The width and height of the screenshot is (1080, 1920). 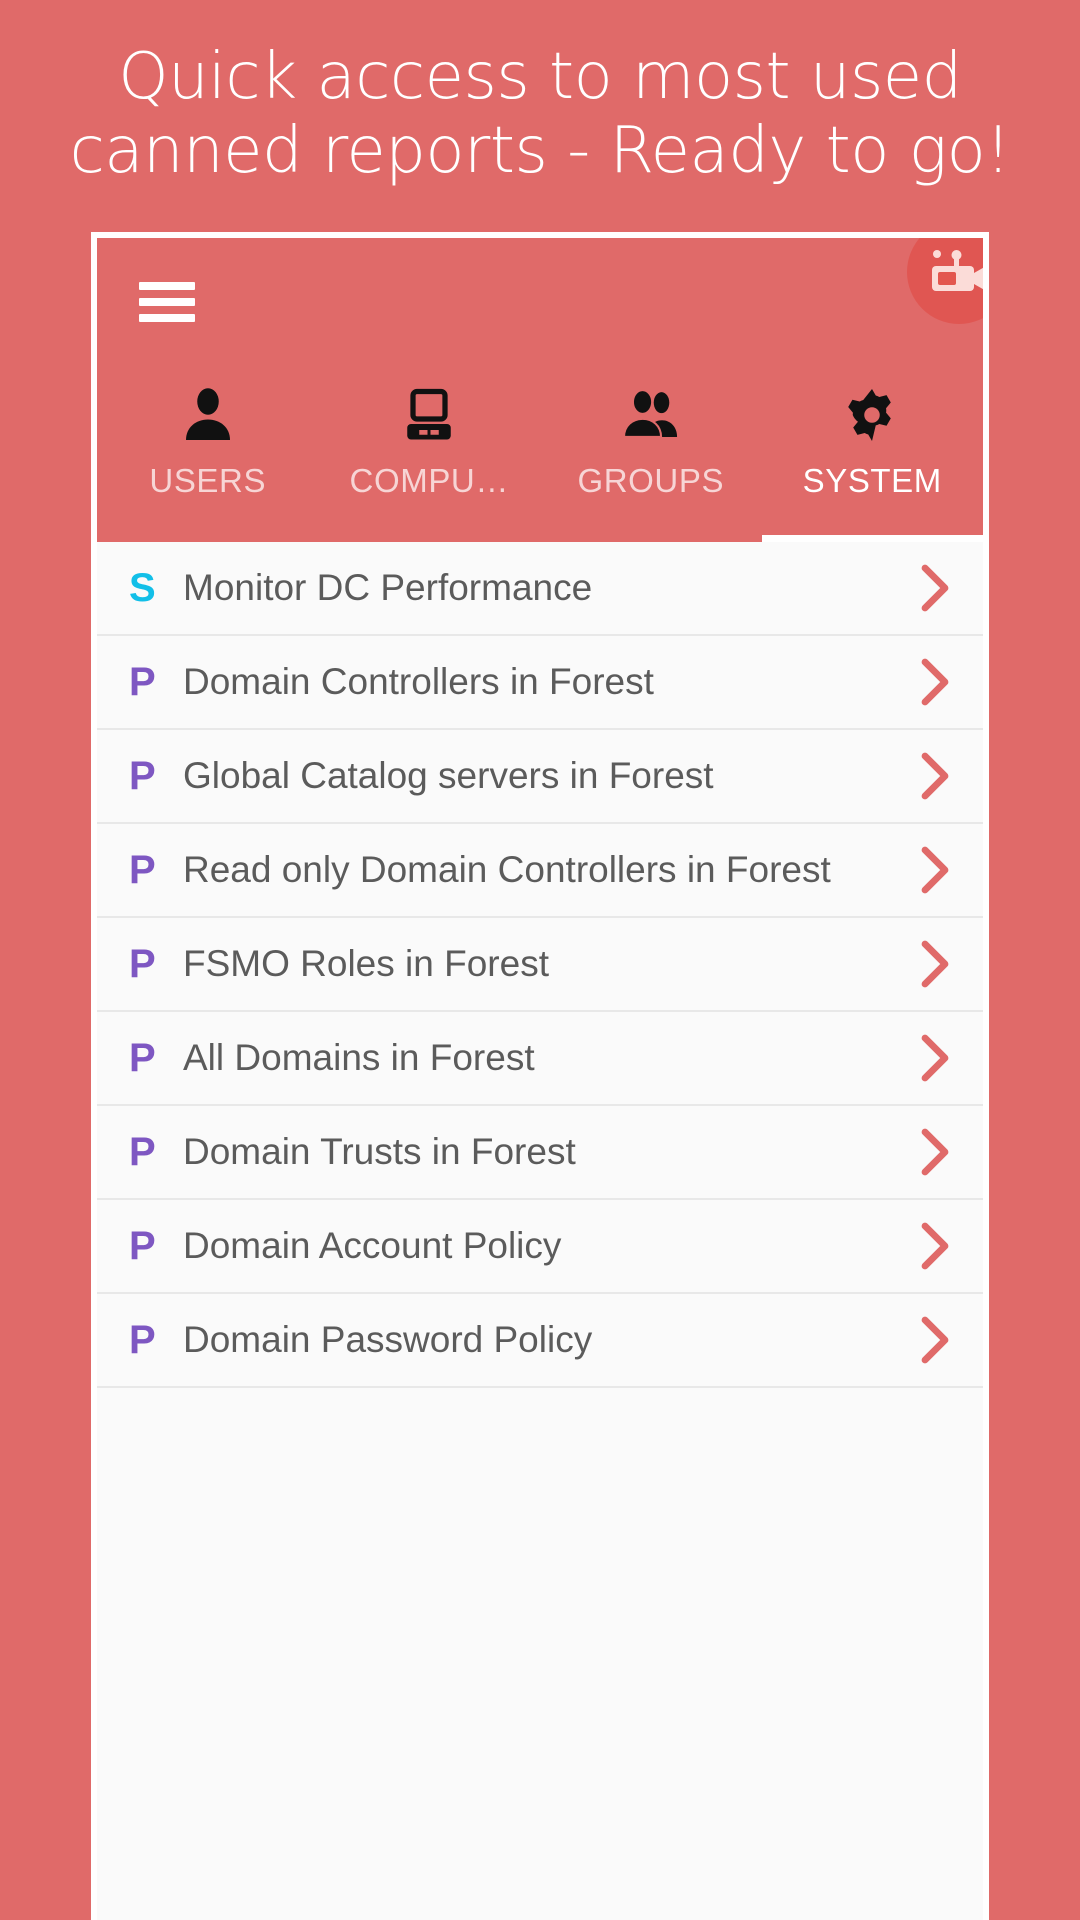 I want to click on gear-icon, so click(x=872, y=415).